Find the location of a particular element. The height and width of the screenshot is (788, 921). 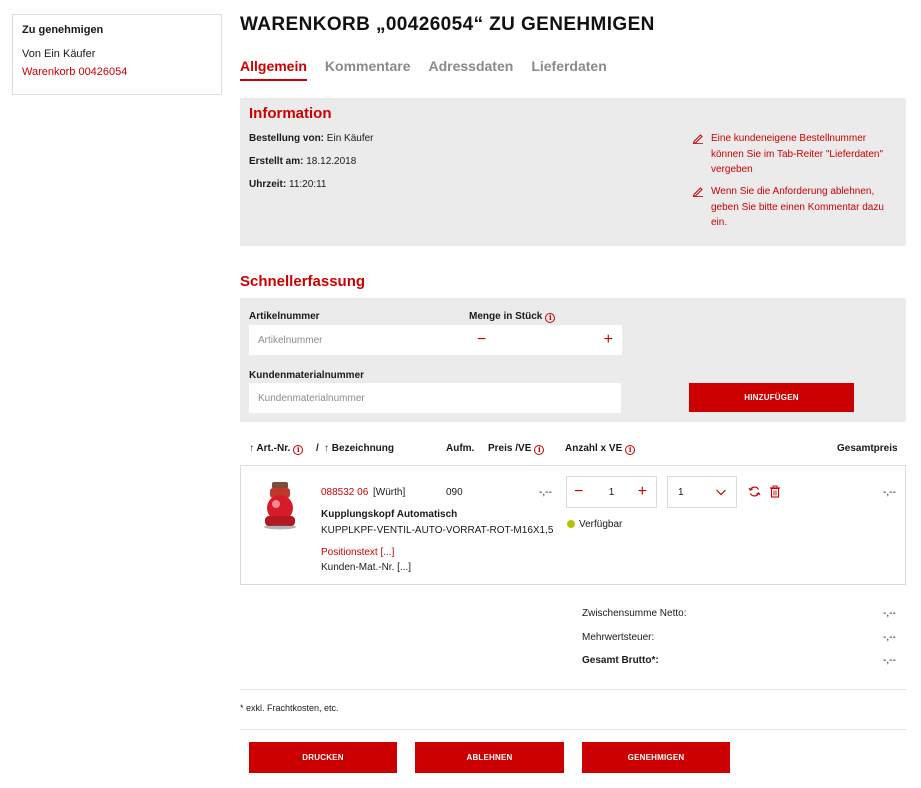

item-aufm: 090 is located at coordinates (454, 492).